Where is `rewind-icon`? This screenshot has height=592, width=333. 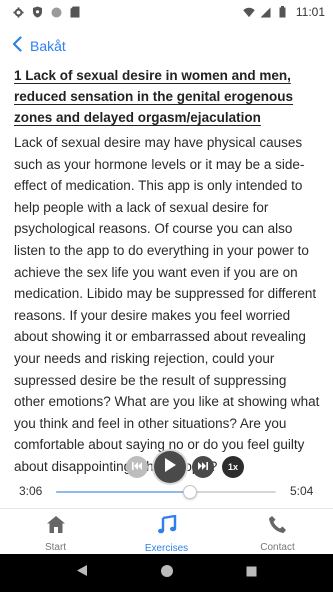 rewind-icon is located at coordinates (137, 467).